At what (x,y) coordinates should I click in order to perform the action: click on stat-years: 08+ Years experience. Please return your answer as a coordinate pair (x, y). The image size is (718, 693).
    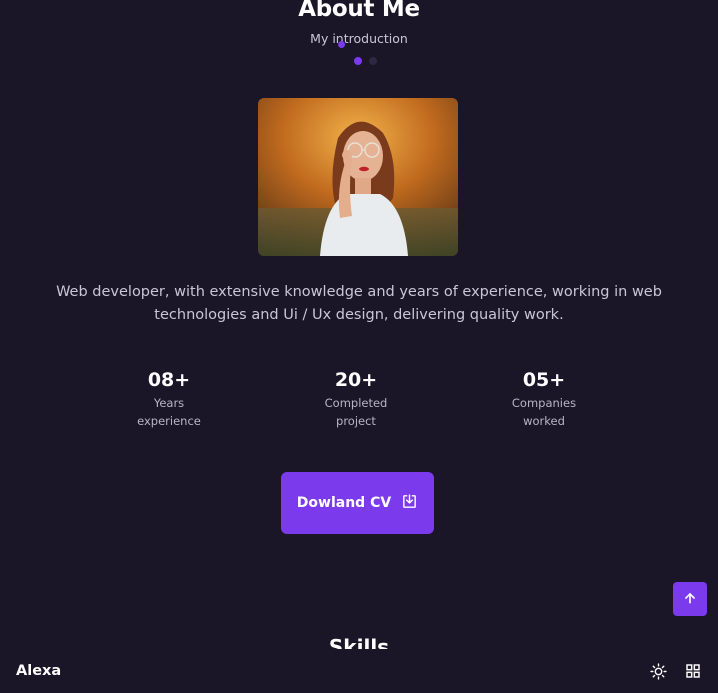
    Looking at the image, I should click on (169, 399).